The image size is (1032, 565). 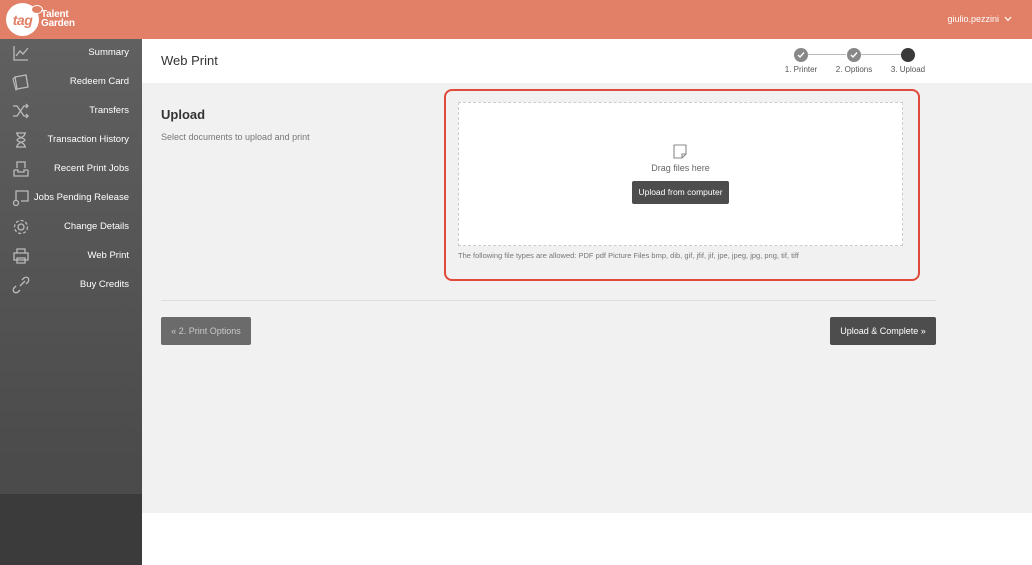 I want to click on sidebar-item-transaction-history: Transaction History, so click(x=71, y=140).